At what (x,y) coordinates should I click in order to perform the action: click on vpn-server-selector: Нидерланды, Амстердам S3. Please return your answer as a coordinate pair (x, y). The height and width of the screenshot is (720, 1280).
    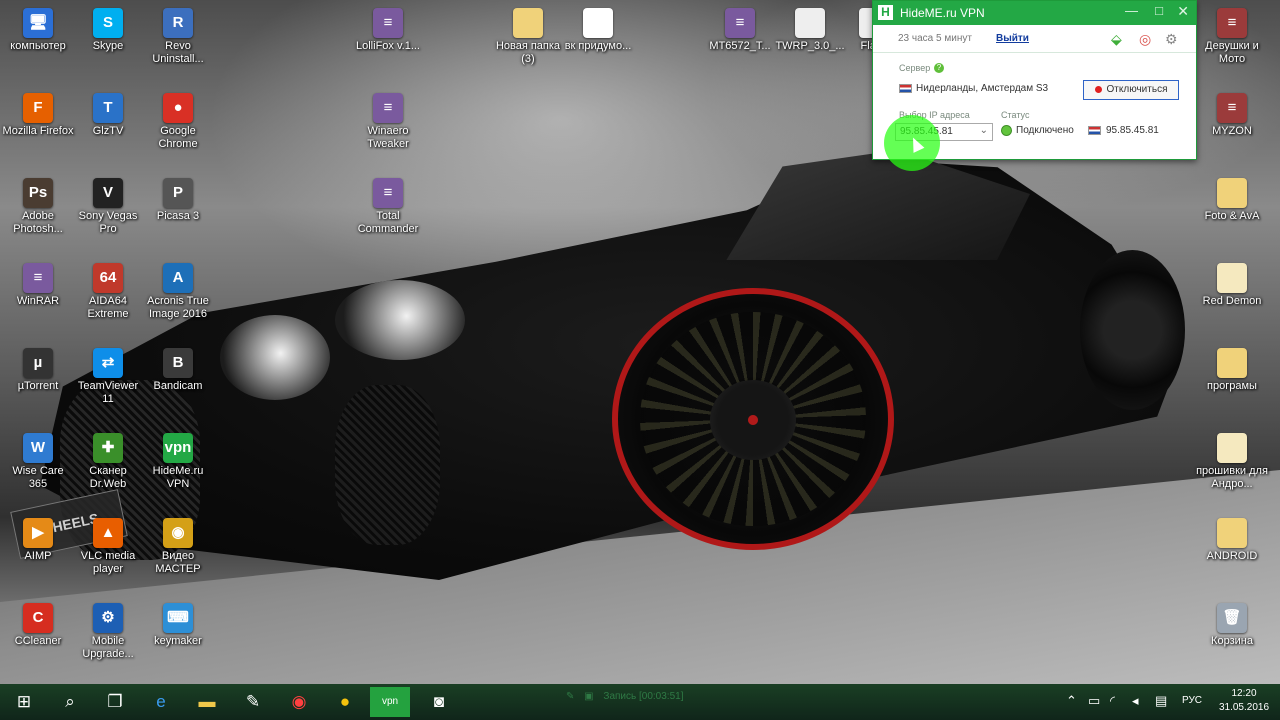
    Looking at the image, I should click on (973, 88).